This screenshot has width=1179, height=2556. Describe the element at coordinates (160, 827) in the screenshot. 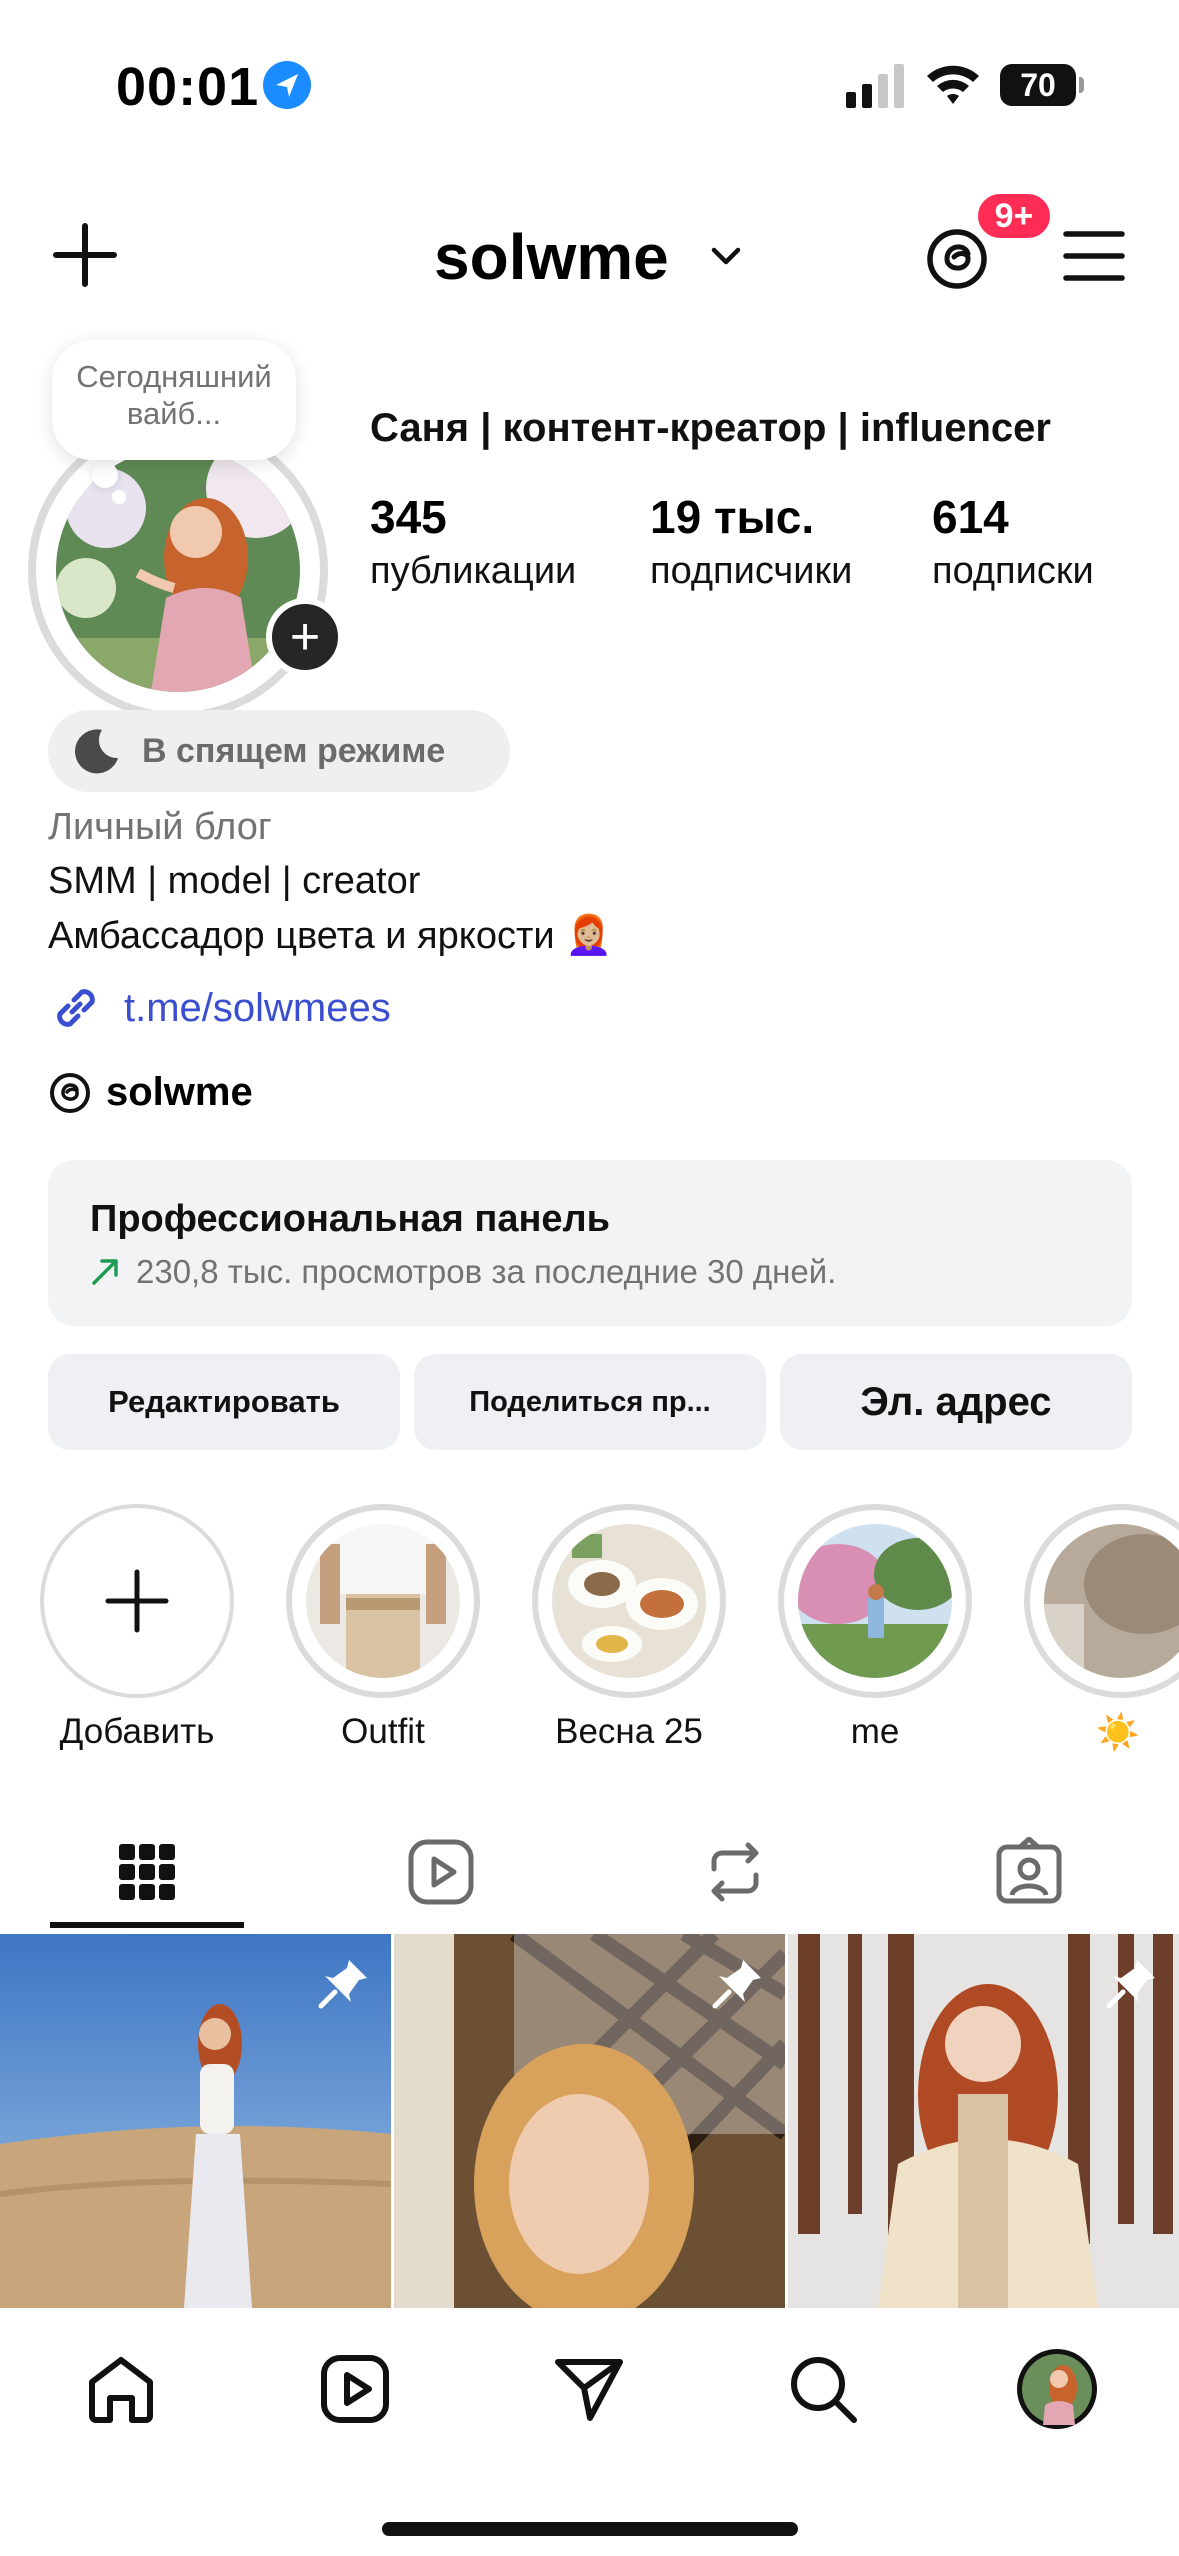

I see `profile-category: Личный блог` at that location.